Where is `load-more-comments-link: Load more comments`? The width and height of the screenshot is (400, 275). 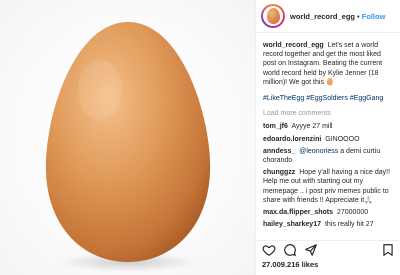 load-more-comments-link: Load more comments is located at coordinates (329, 113).